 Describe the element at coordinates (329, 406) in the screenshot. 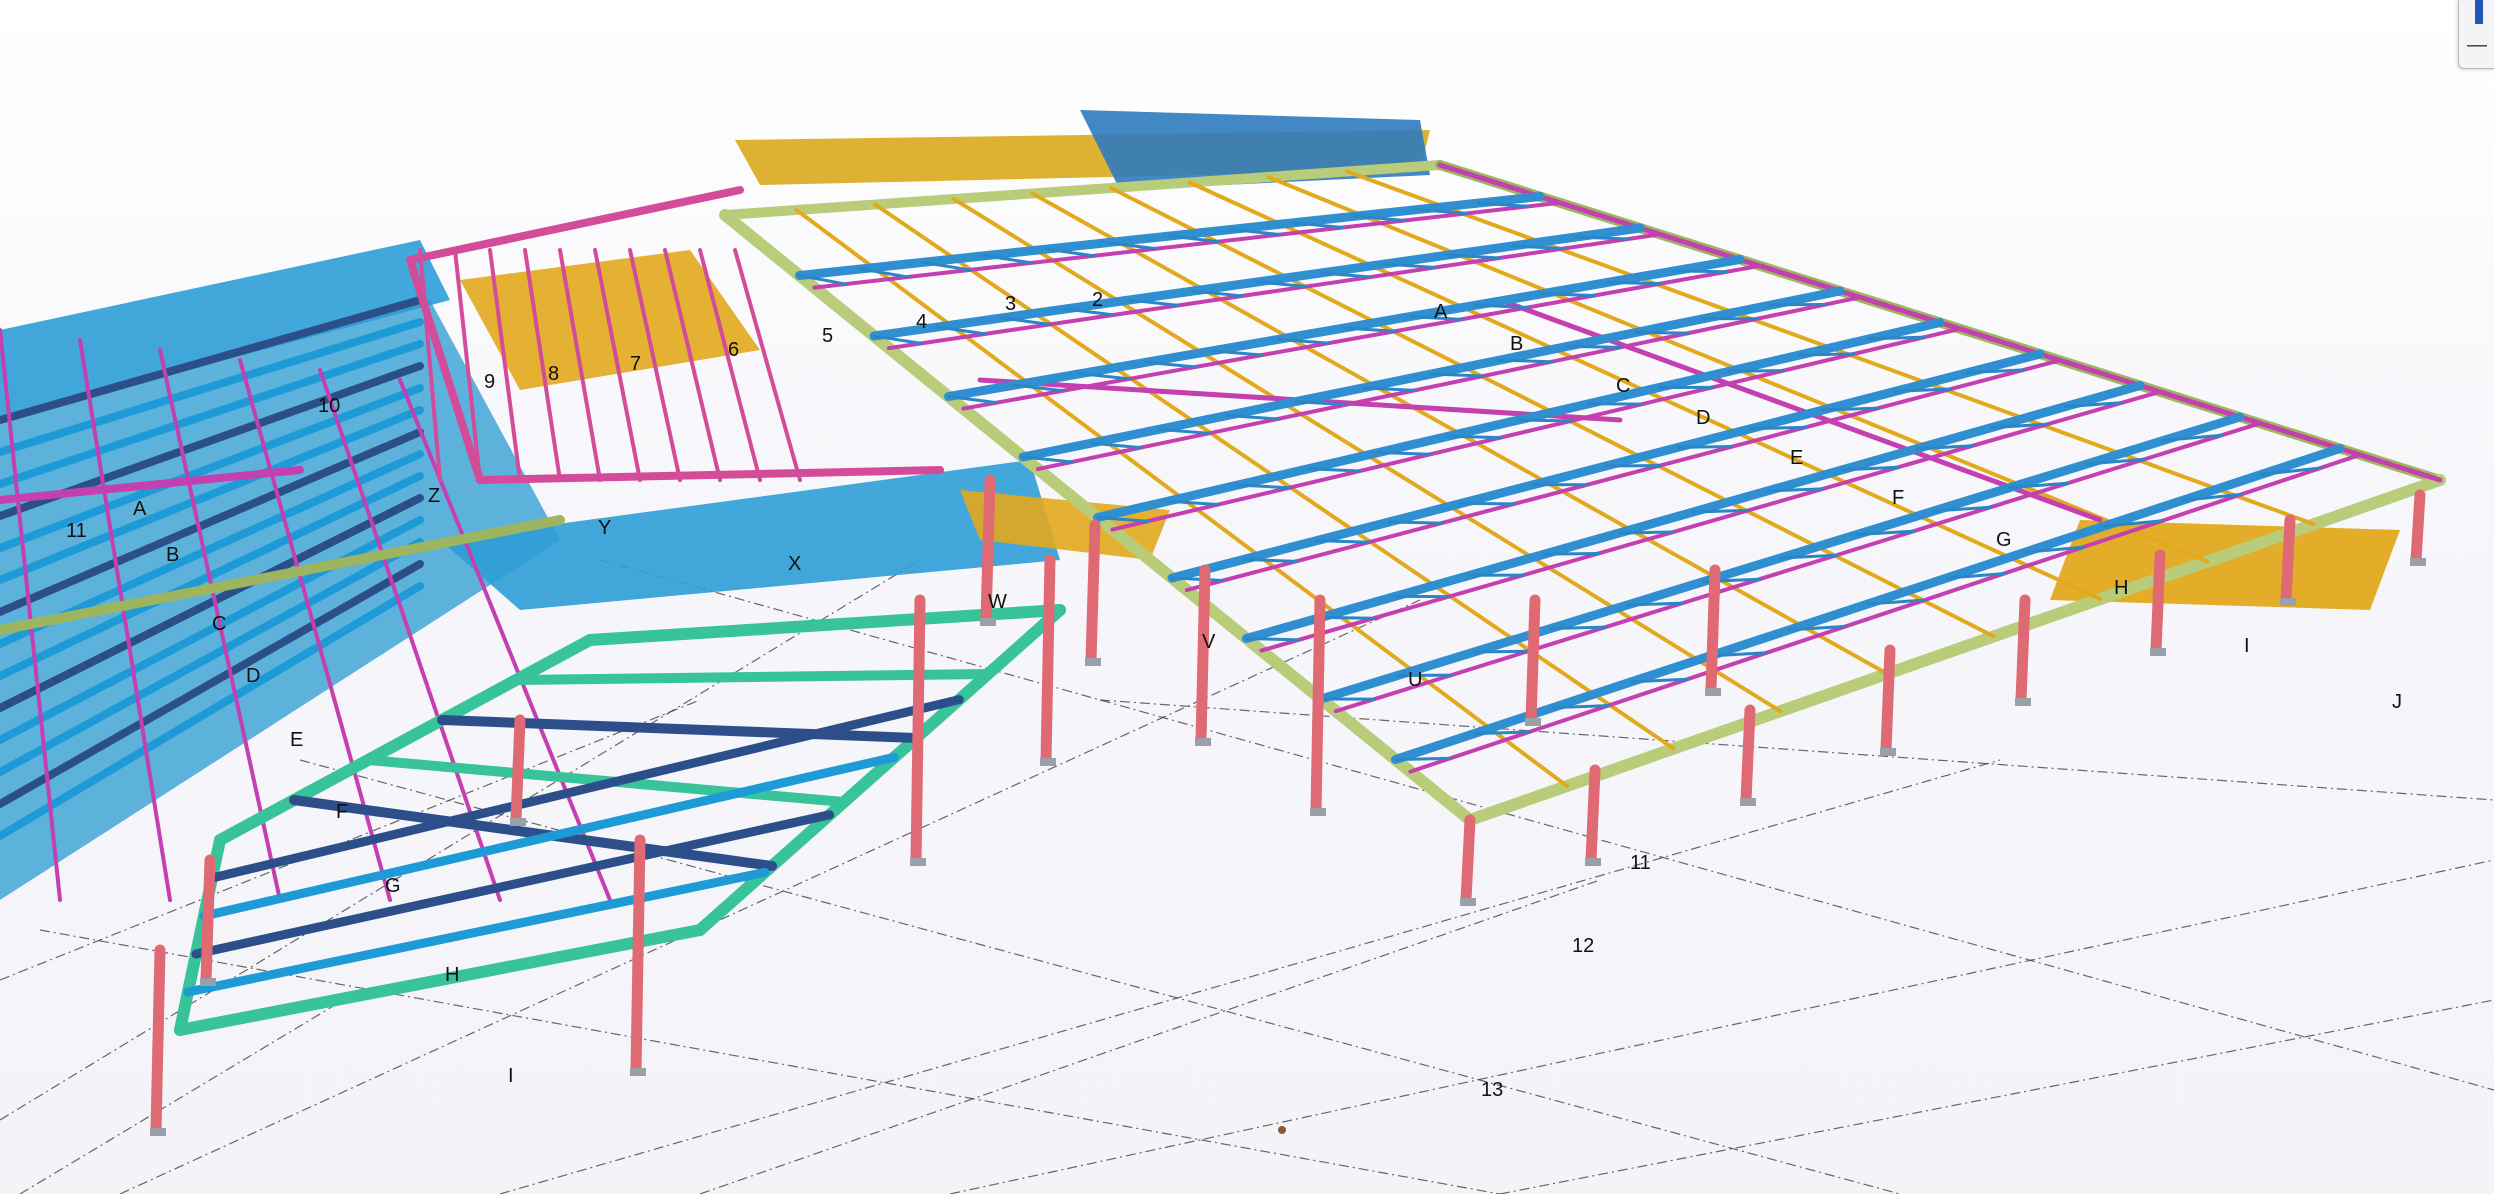

I see `grid-label: 10` at that location.